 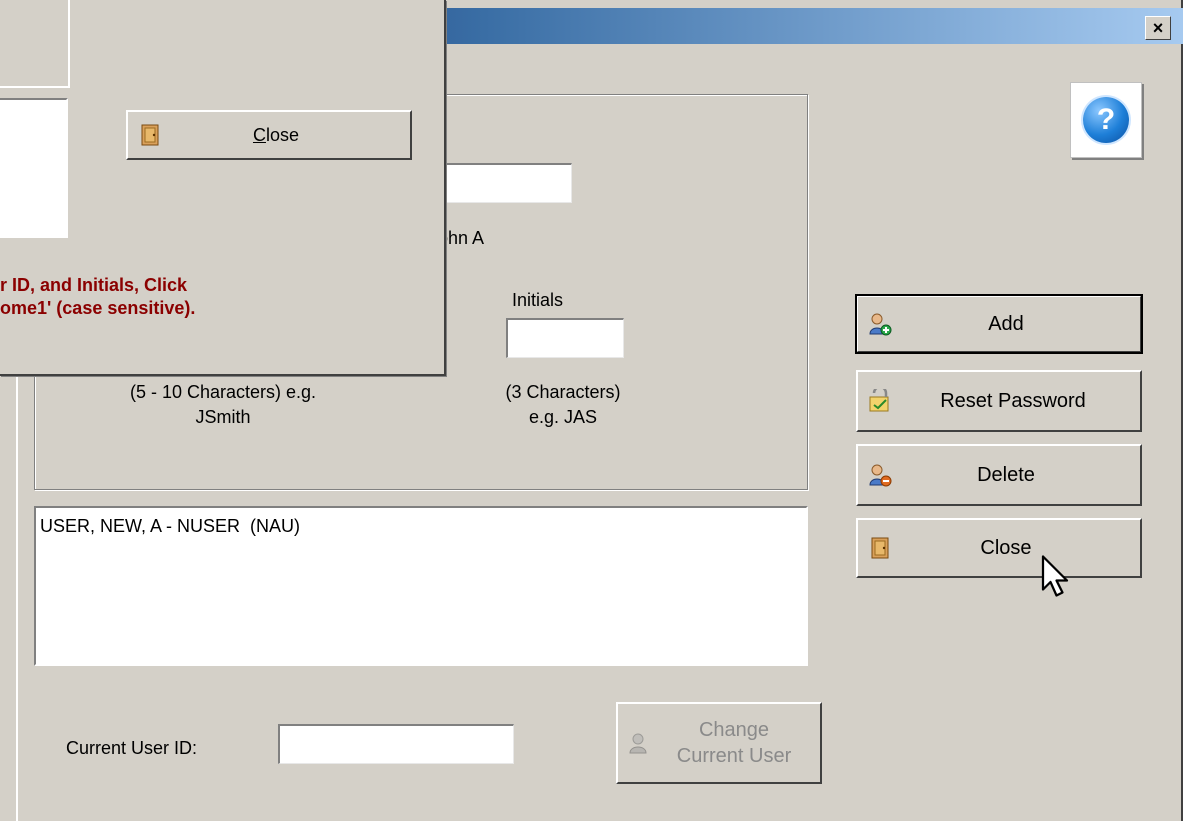 I want to click on close-icon: ×, so click(x=1158, y=28).